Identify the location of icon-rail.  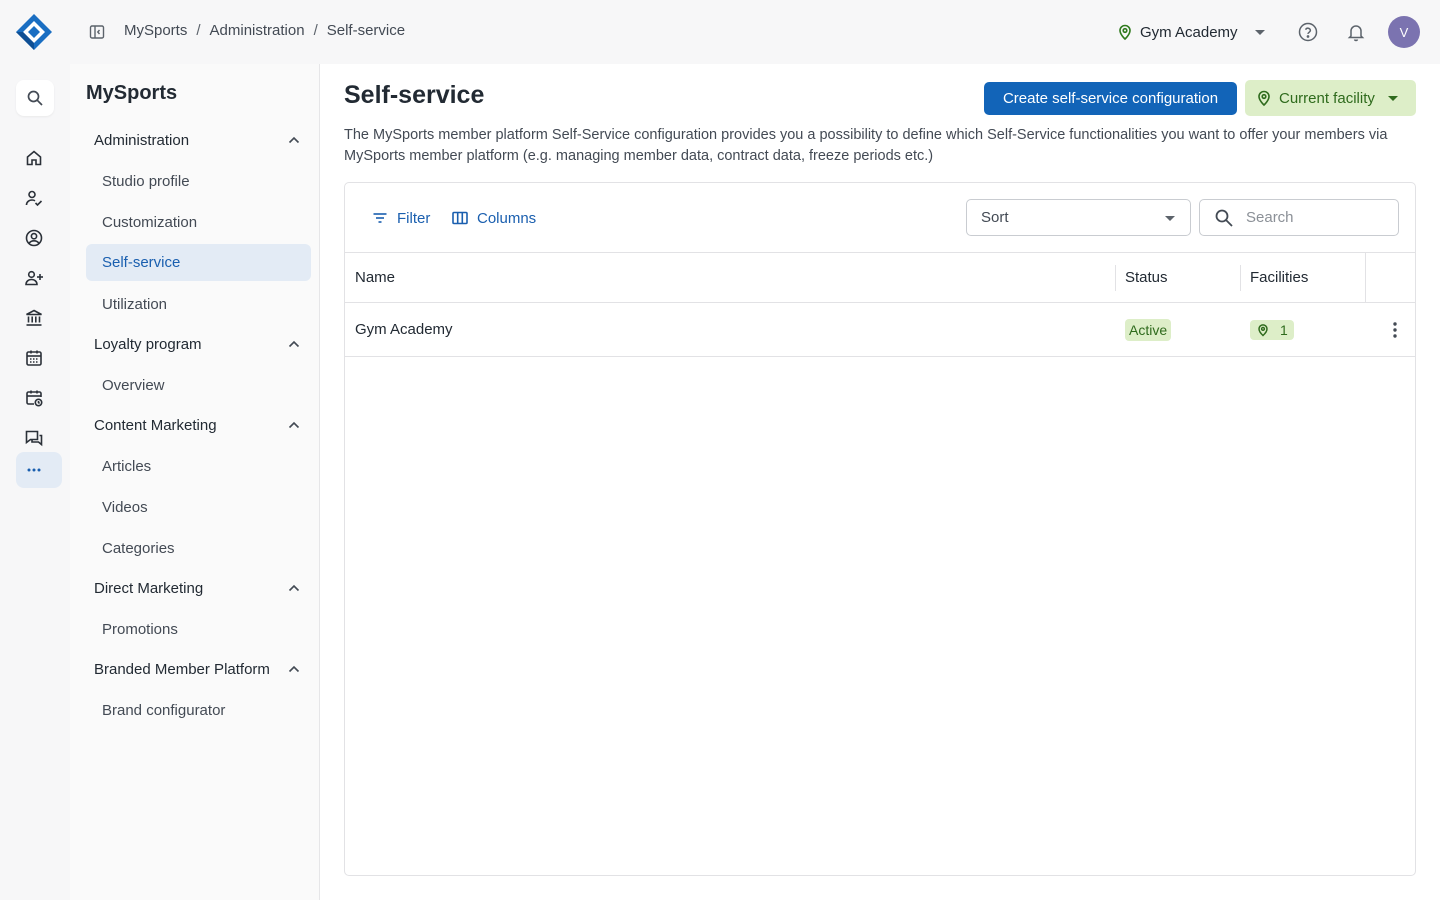
(35, 482).